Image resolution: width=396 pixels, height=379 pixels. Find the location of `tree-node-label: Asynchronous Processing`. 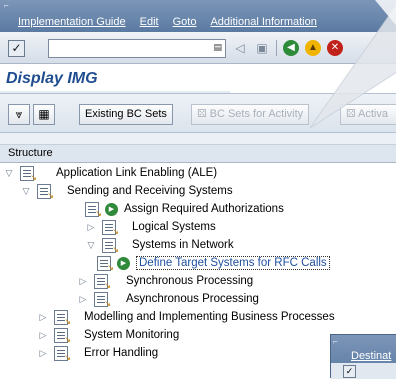

tree-node-label: Asynchronous Processing is located at coordinates (192, 299).